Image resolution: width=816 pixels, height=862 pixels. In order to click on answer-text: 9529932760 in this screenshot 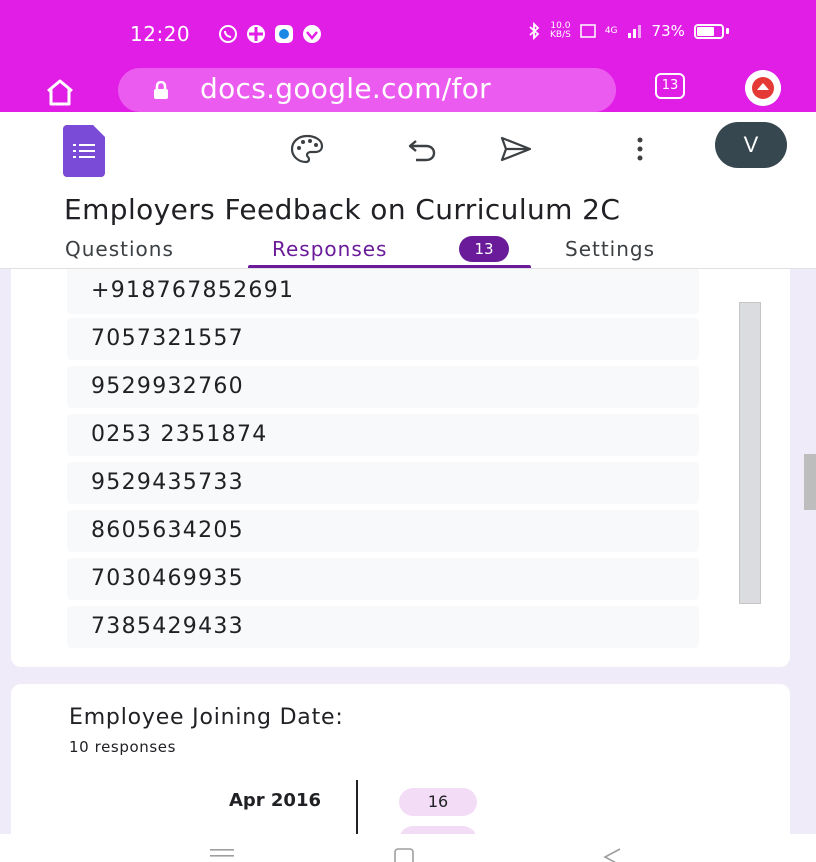, I will do `click(167, 386)`.